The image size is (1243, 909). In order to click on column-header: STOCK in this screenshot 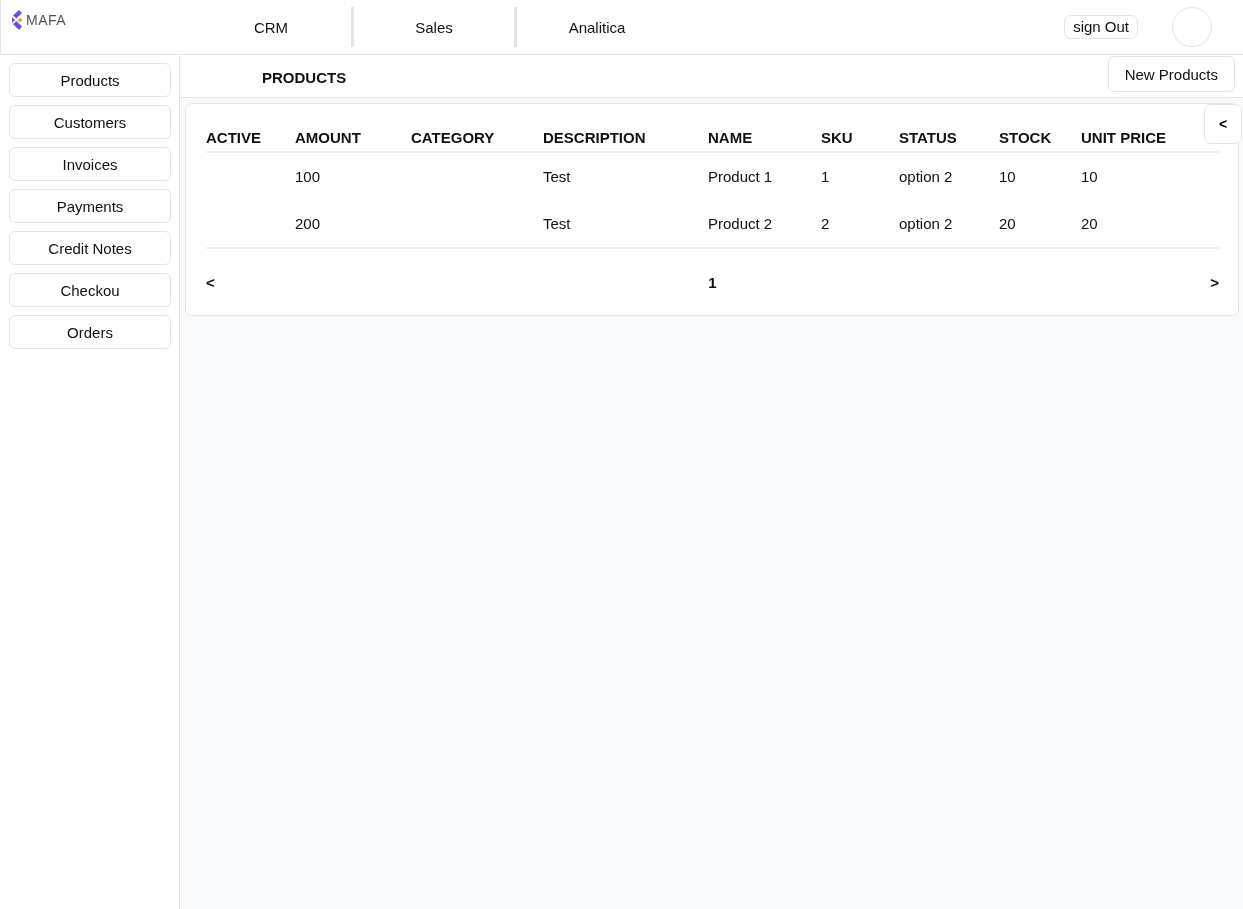, I will do `click(1040, 137)`.